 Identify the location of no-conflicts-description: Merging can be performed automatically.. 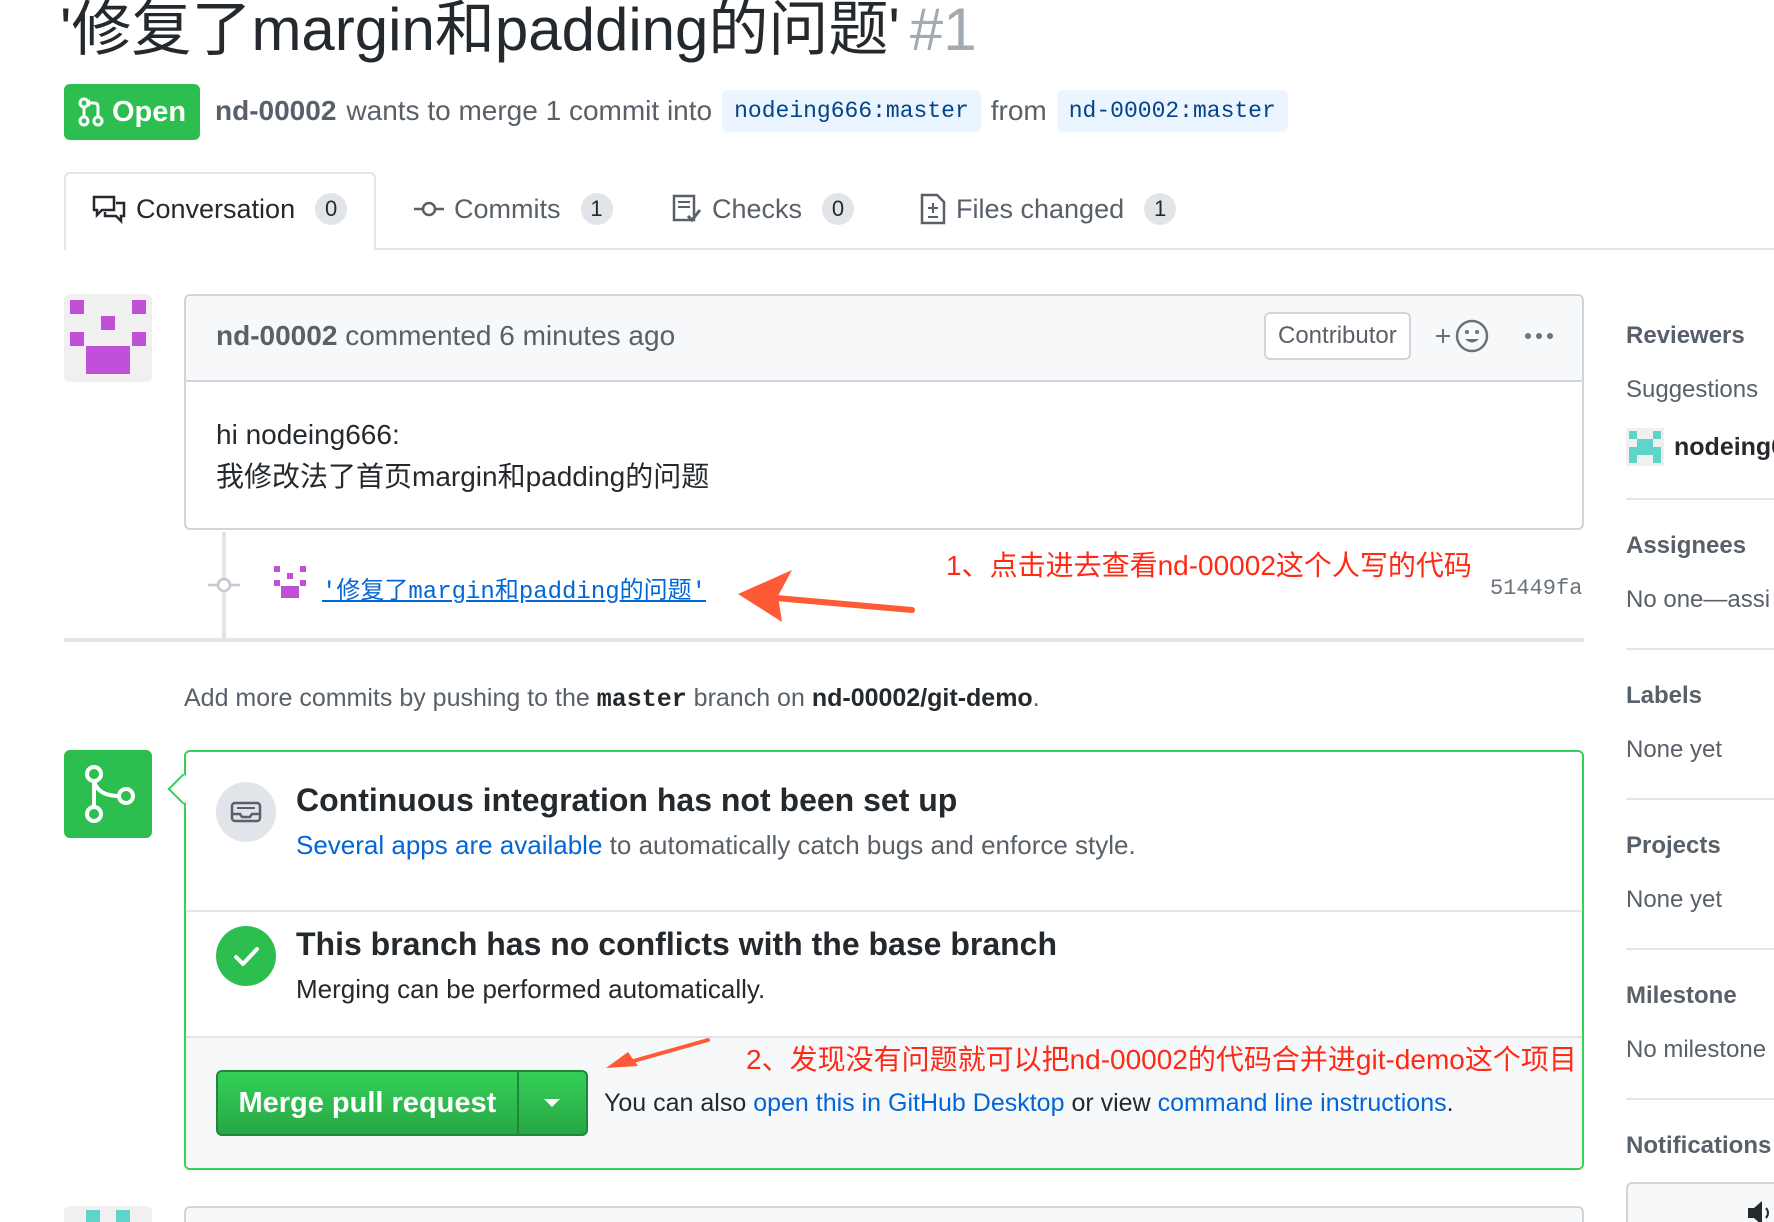
(531, 989).